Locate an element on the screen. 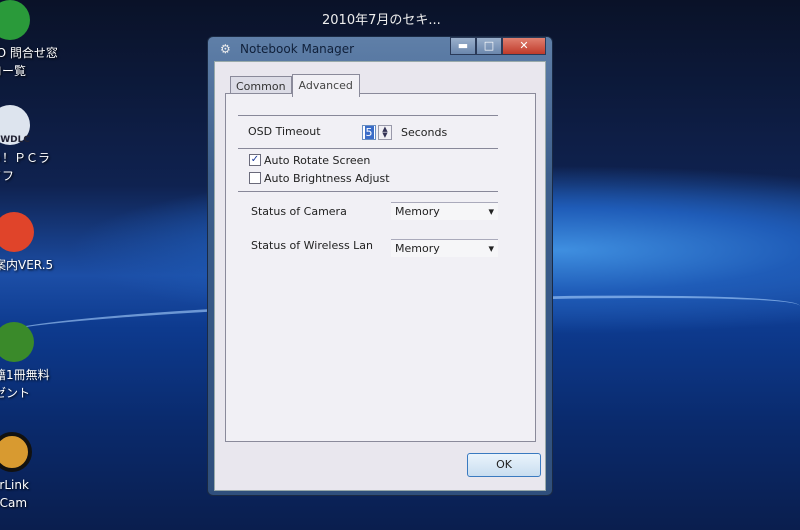 Image resolution: width=800 pixels, height=530 pixels. osd-timeout-spinner: ▲ ▼ is located at coordinates (385, 132).